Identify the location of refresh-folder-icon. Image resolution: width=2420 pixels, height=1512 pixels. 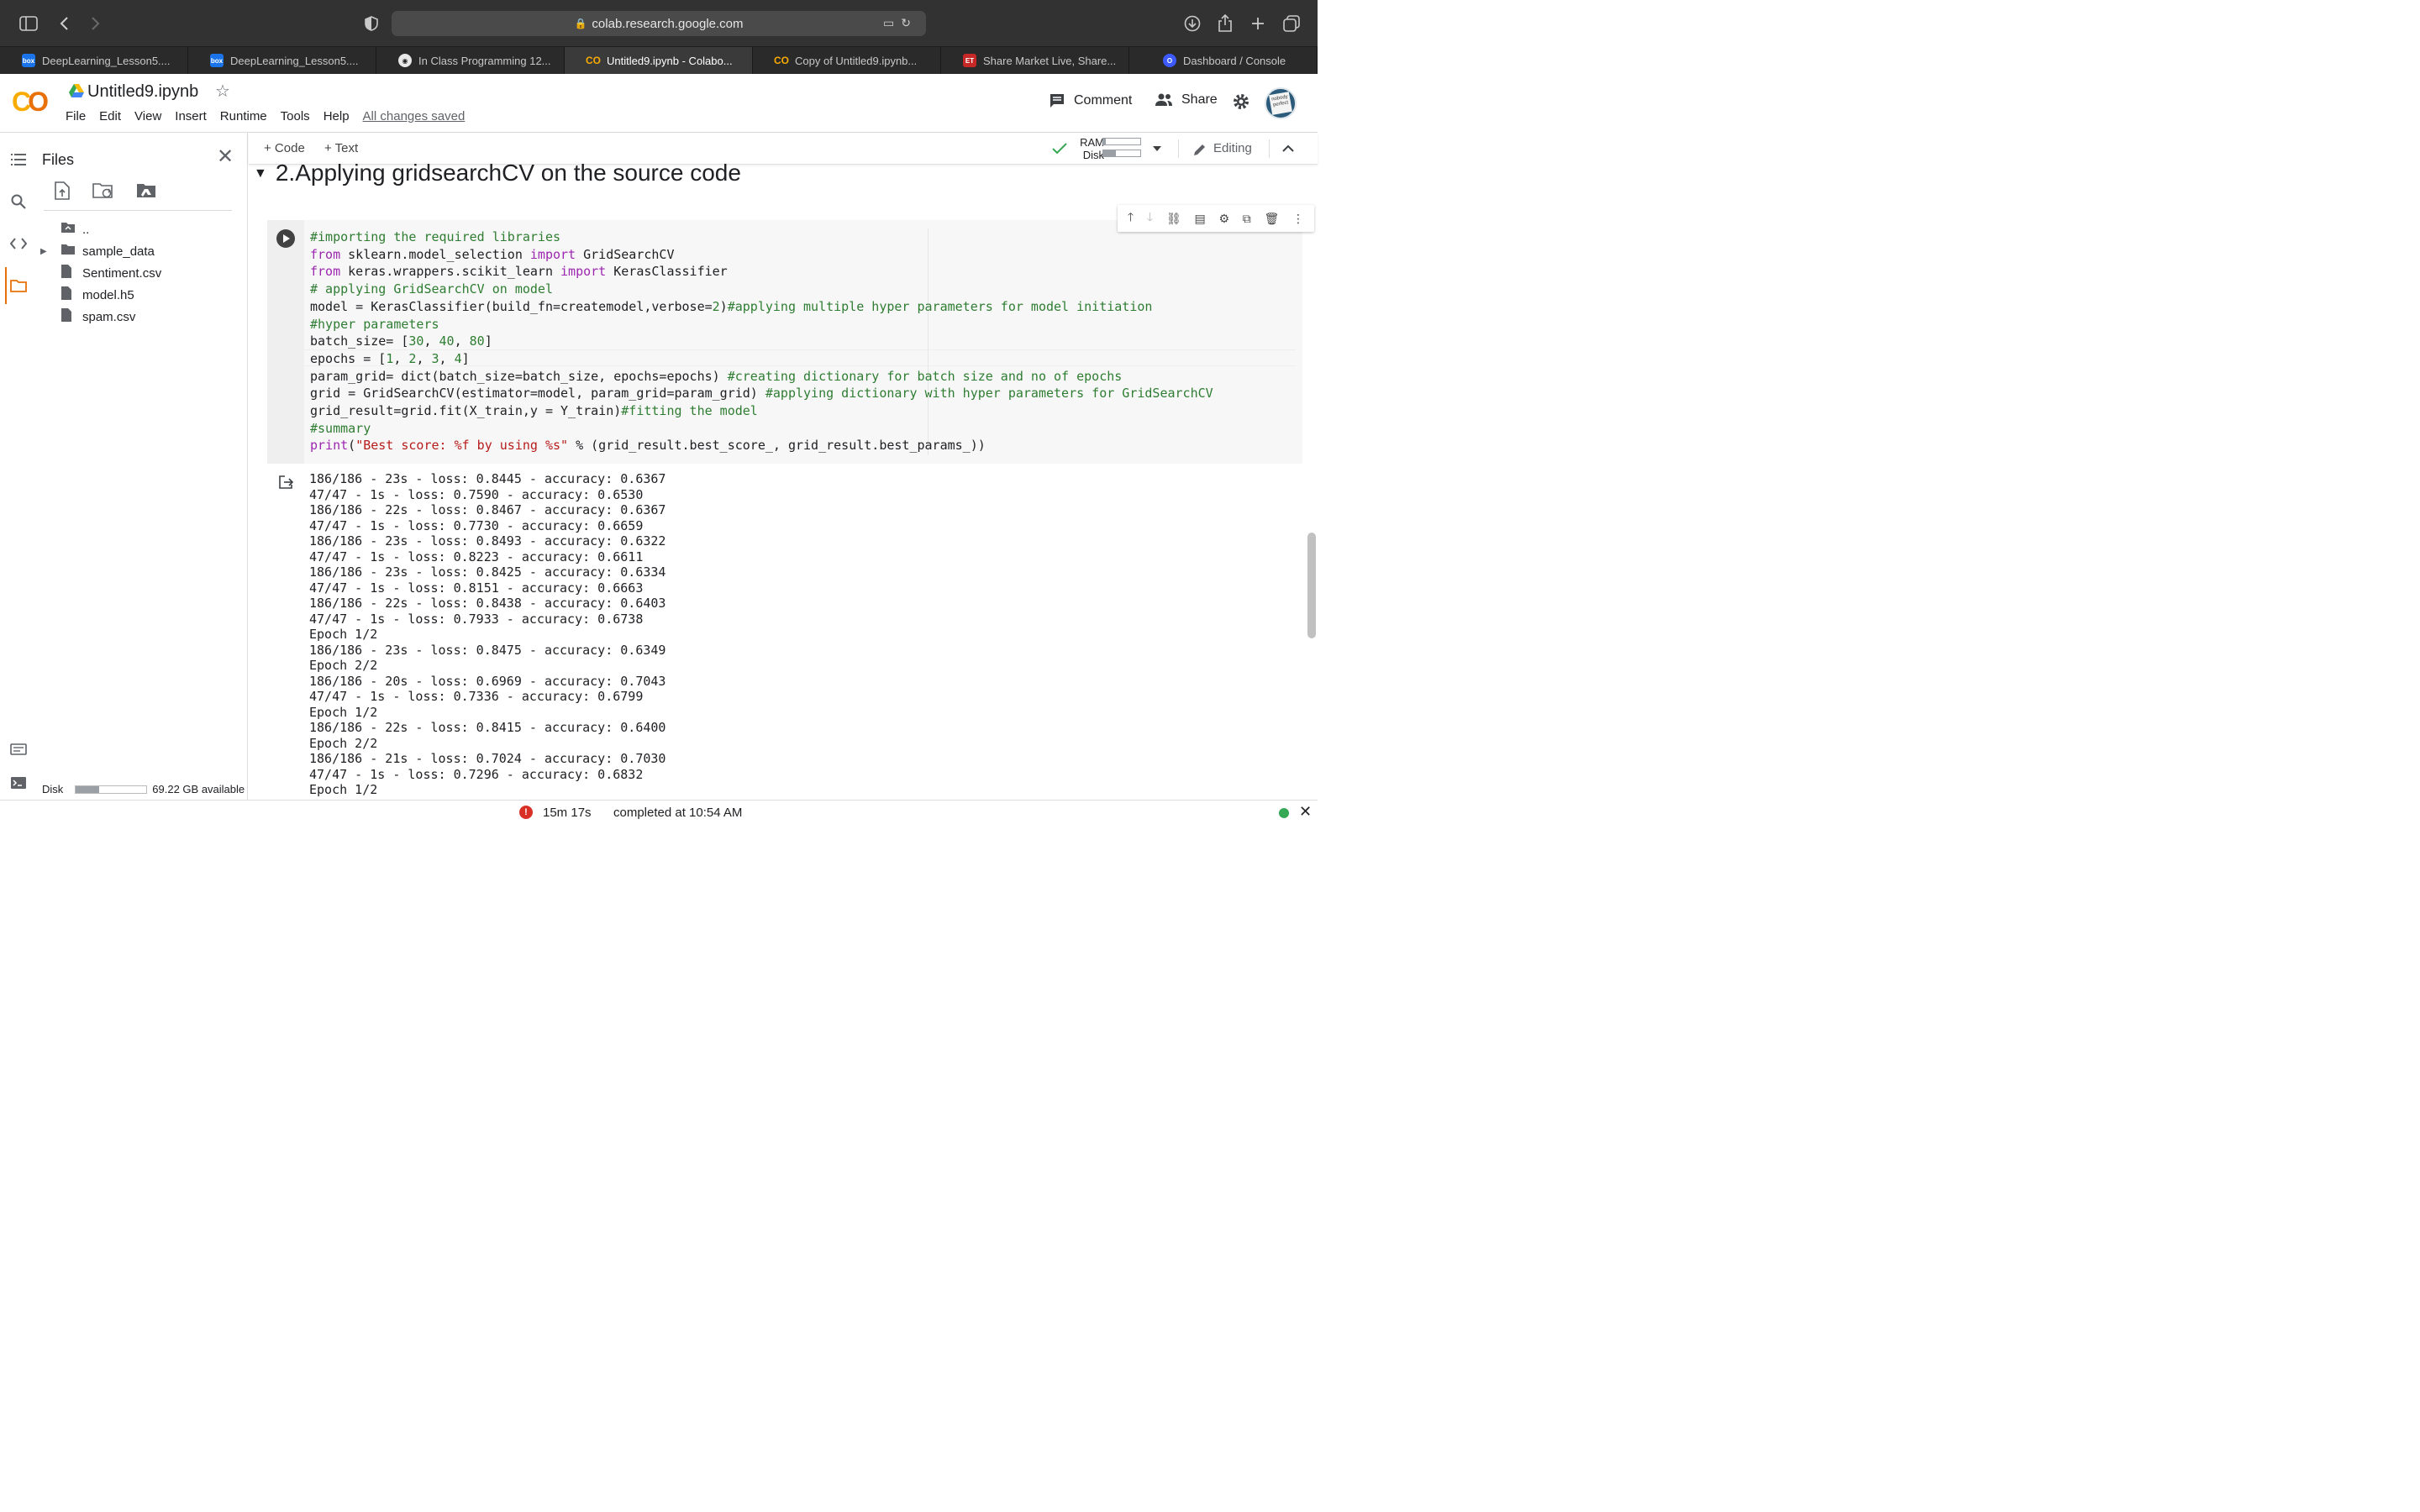
(103, 190).